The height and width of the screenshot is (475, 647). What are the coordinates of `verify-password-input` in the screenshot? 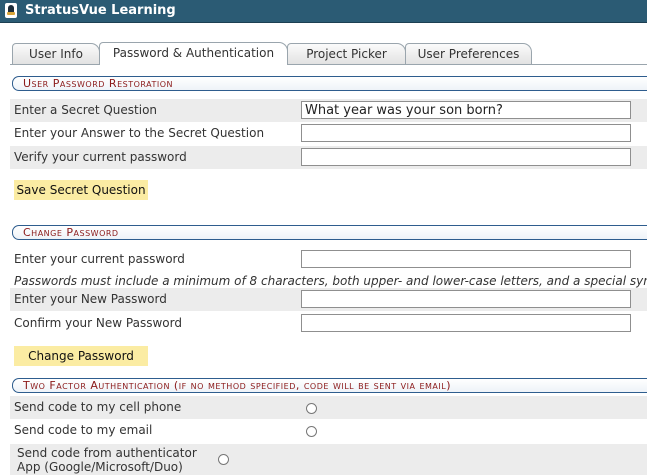 It's located at (466, 157).